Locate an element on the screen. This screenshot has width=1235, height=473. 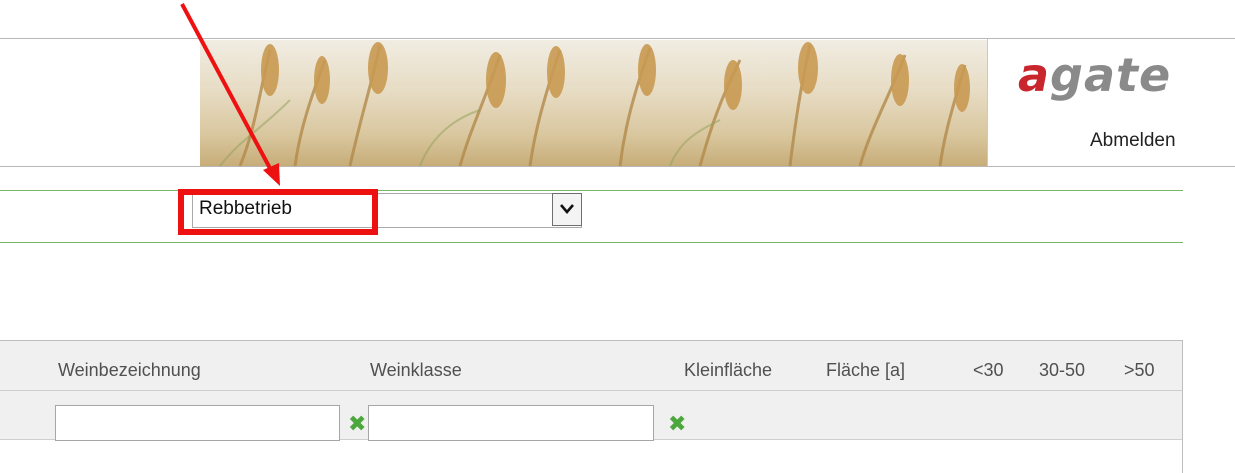
clear-weinbezeichnung-icon: ✖ is located at coordinates (357, 424).